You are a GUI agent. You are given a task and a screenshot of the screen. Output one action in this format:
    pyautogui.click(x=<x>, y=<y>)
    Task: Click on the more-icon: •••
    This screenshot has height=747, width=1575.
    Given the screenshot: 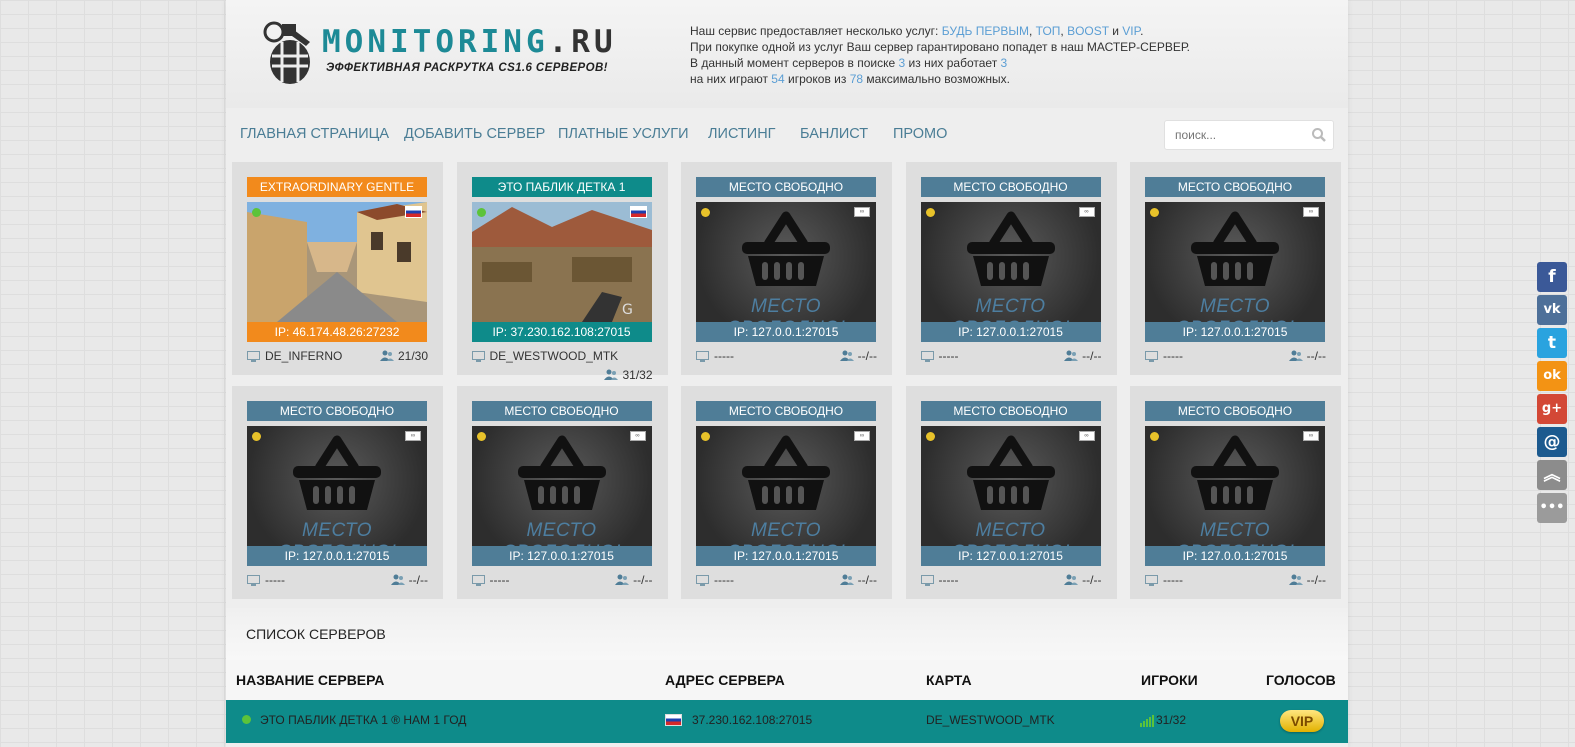 What is the action you would take?
    pyautogui.click(x=1552, y=508)
    